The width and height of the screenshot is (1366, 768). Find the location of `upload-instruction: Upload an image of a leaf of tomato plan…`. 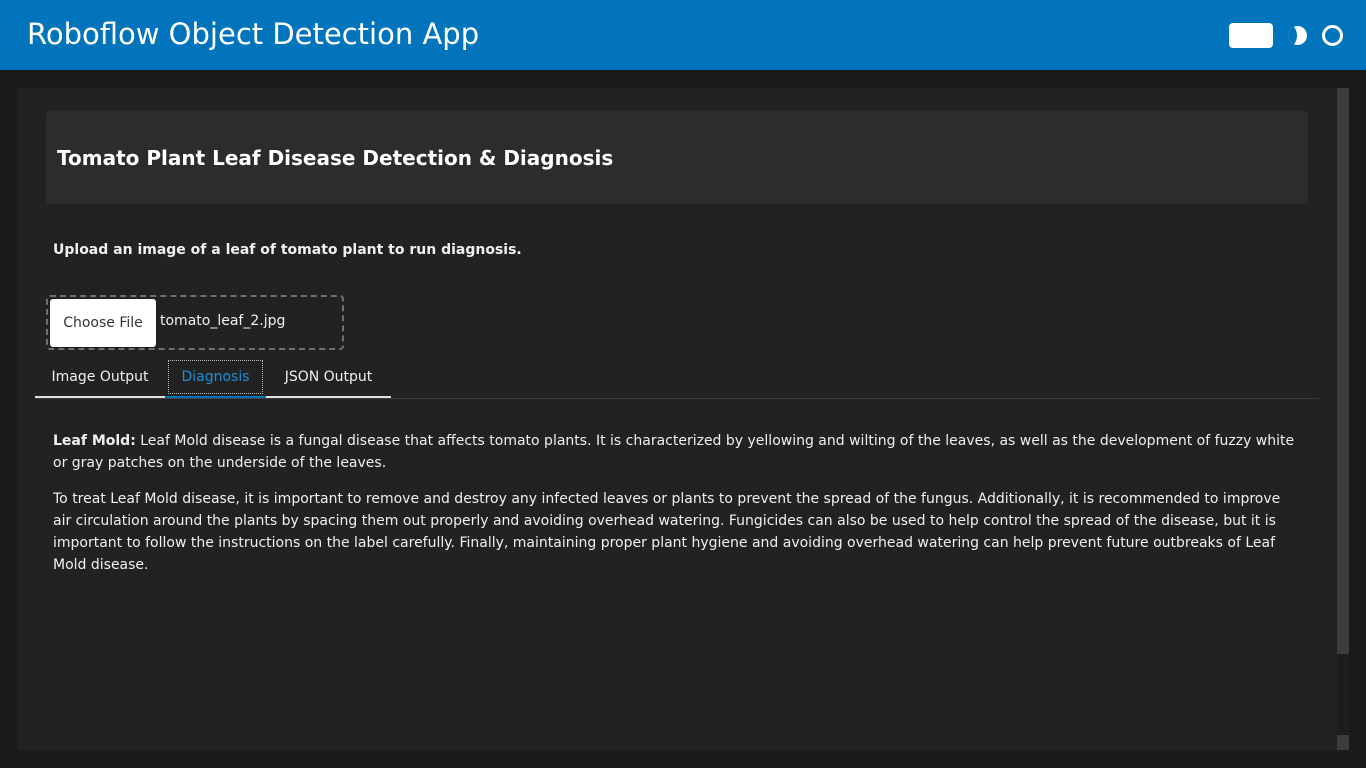

upload-instruction: Upload an image of a leaf of tomato plan… is located at coordinates (287, 250).